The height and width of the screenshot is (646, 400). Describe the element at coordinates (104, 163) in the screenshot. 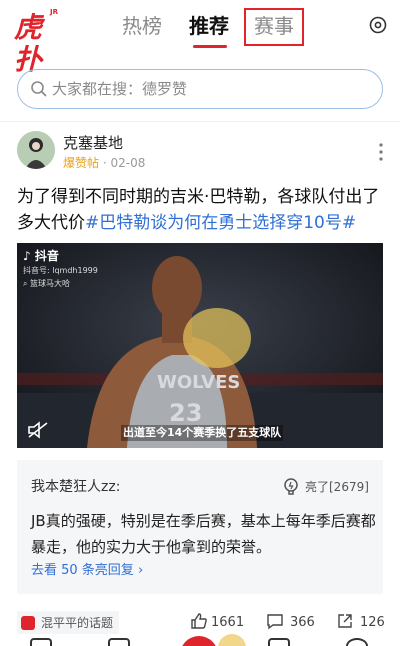

I see `post-meta: 爆赞帖 · 02-08` at that location.